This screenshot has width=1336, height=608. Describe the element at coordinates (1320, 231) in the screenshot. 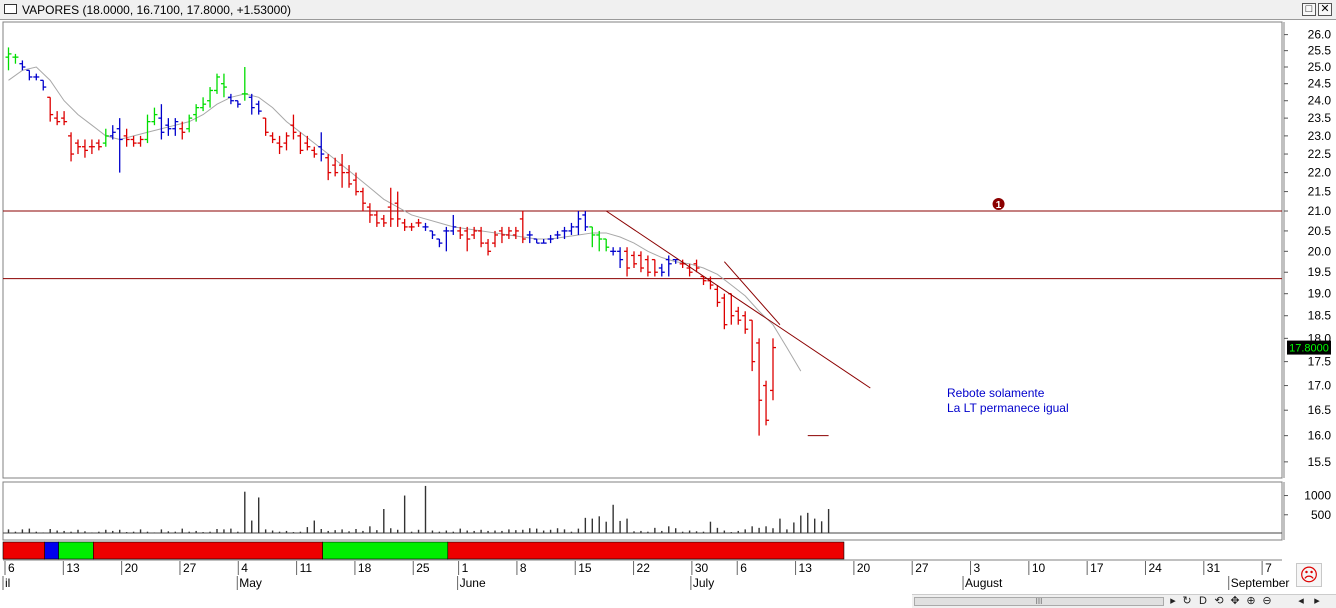

I see `price-tick-label: 20.5` at that location.